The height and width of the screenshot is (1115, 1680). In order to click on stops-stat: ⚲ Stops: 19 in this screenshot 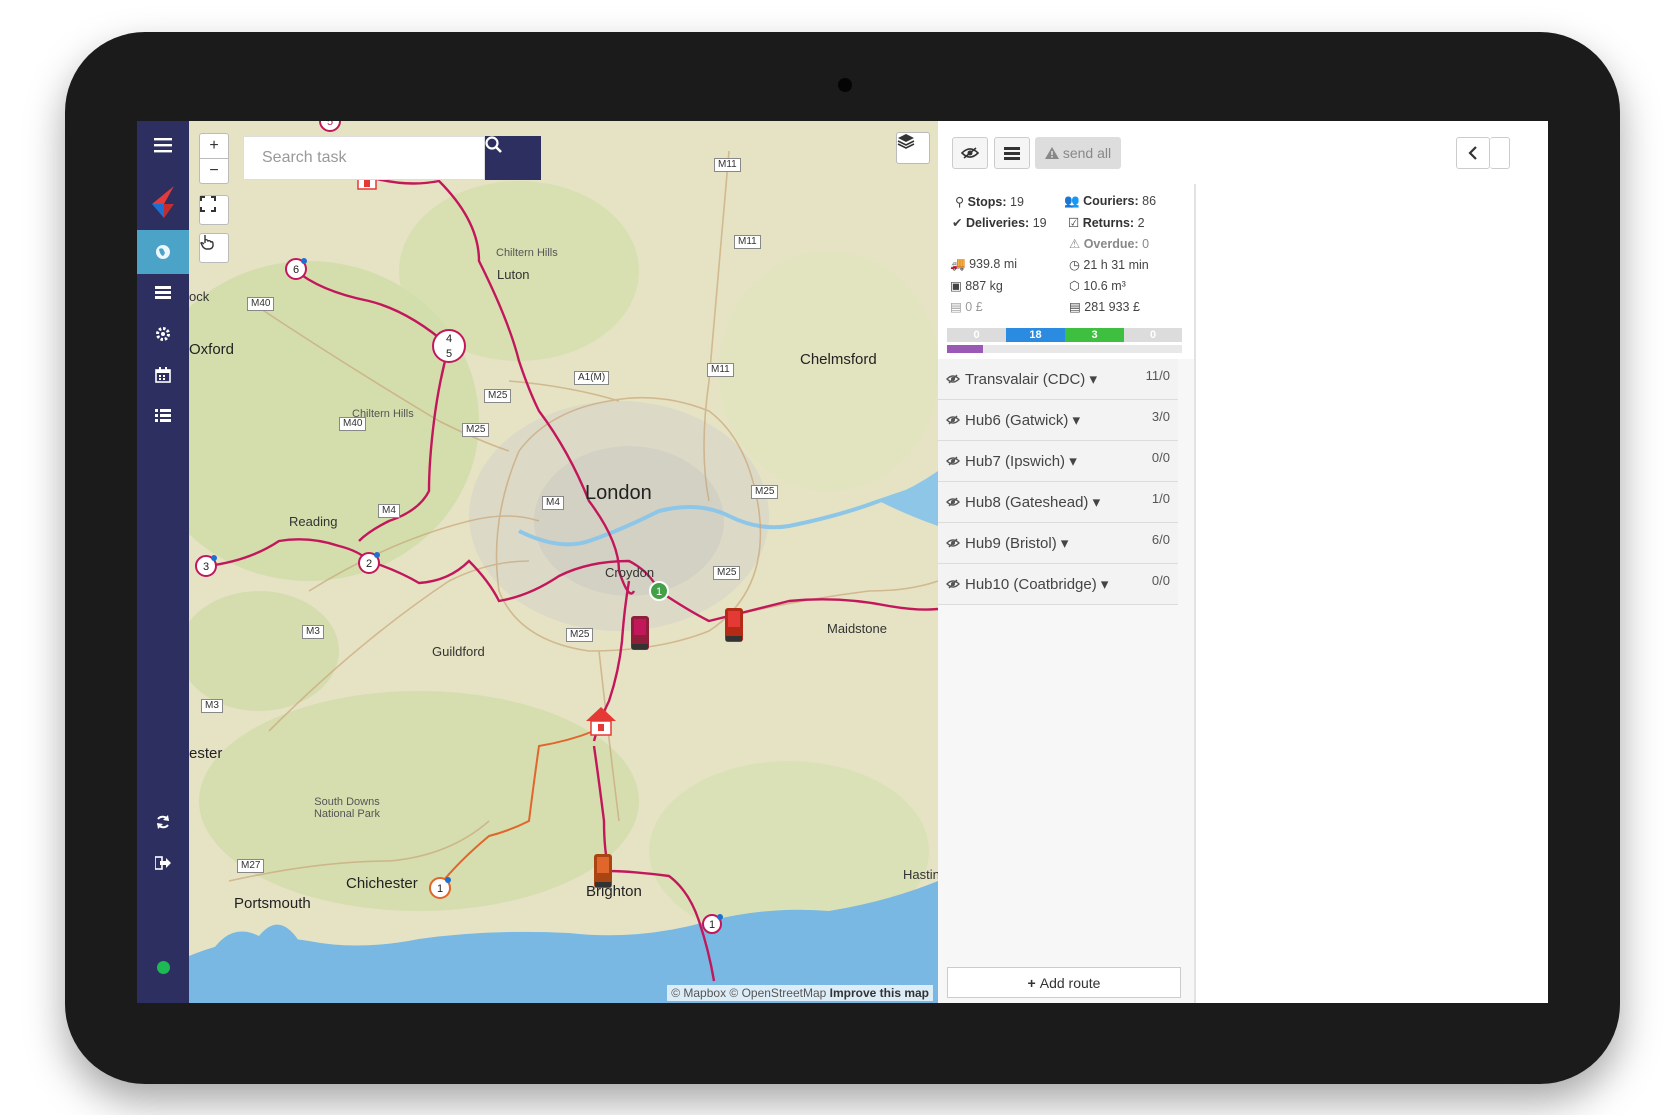, I will do `click(989, 202)`.